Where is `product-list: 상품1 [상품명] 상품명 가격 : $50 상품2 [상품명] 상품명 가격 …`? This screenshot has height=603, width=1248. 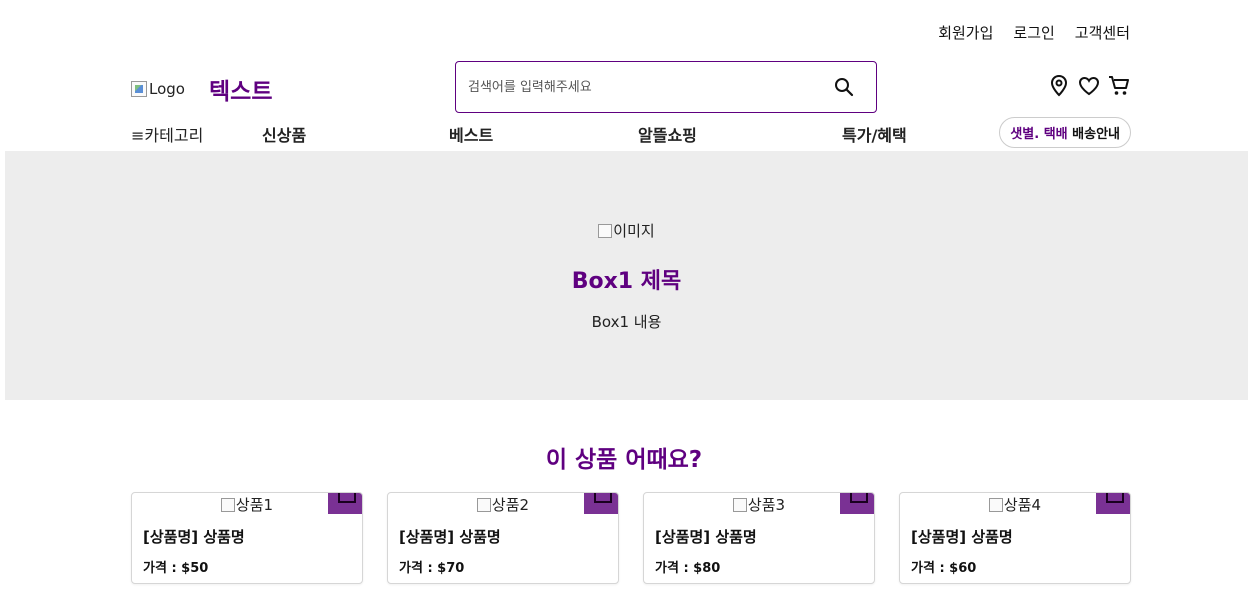 product-list: 상품1 [상품명] 상품명 가격 : $50 상품2 [상품명] 상품명 가격 … is located at coordinates (631, 538).